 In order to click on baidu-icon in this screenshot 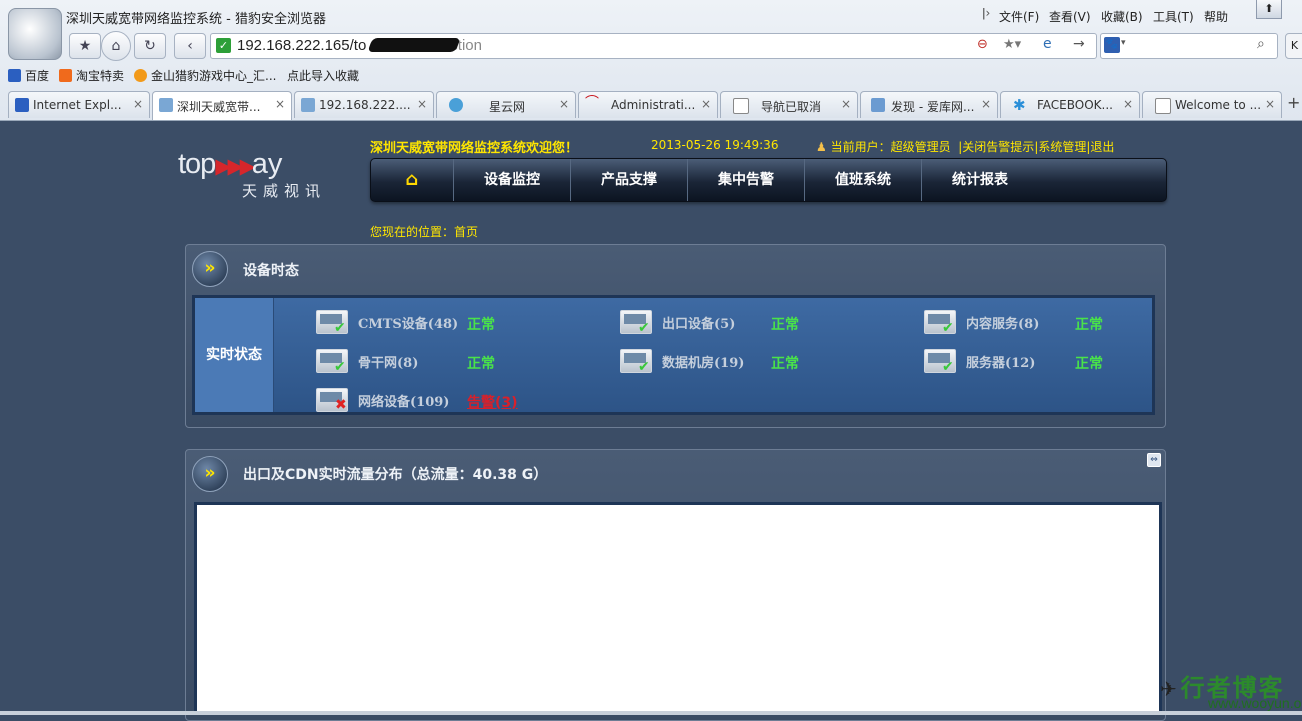, I will do `click(14, 75)`.